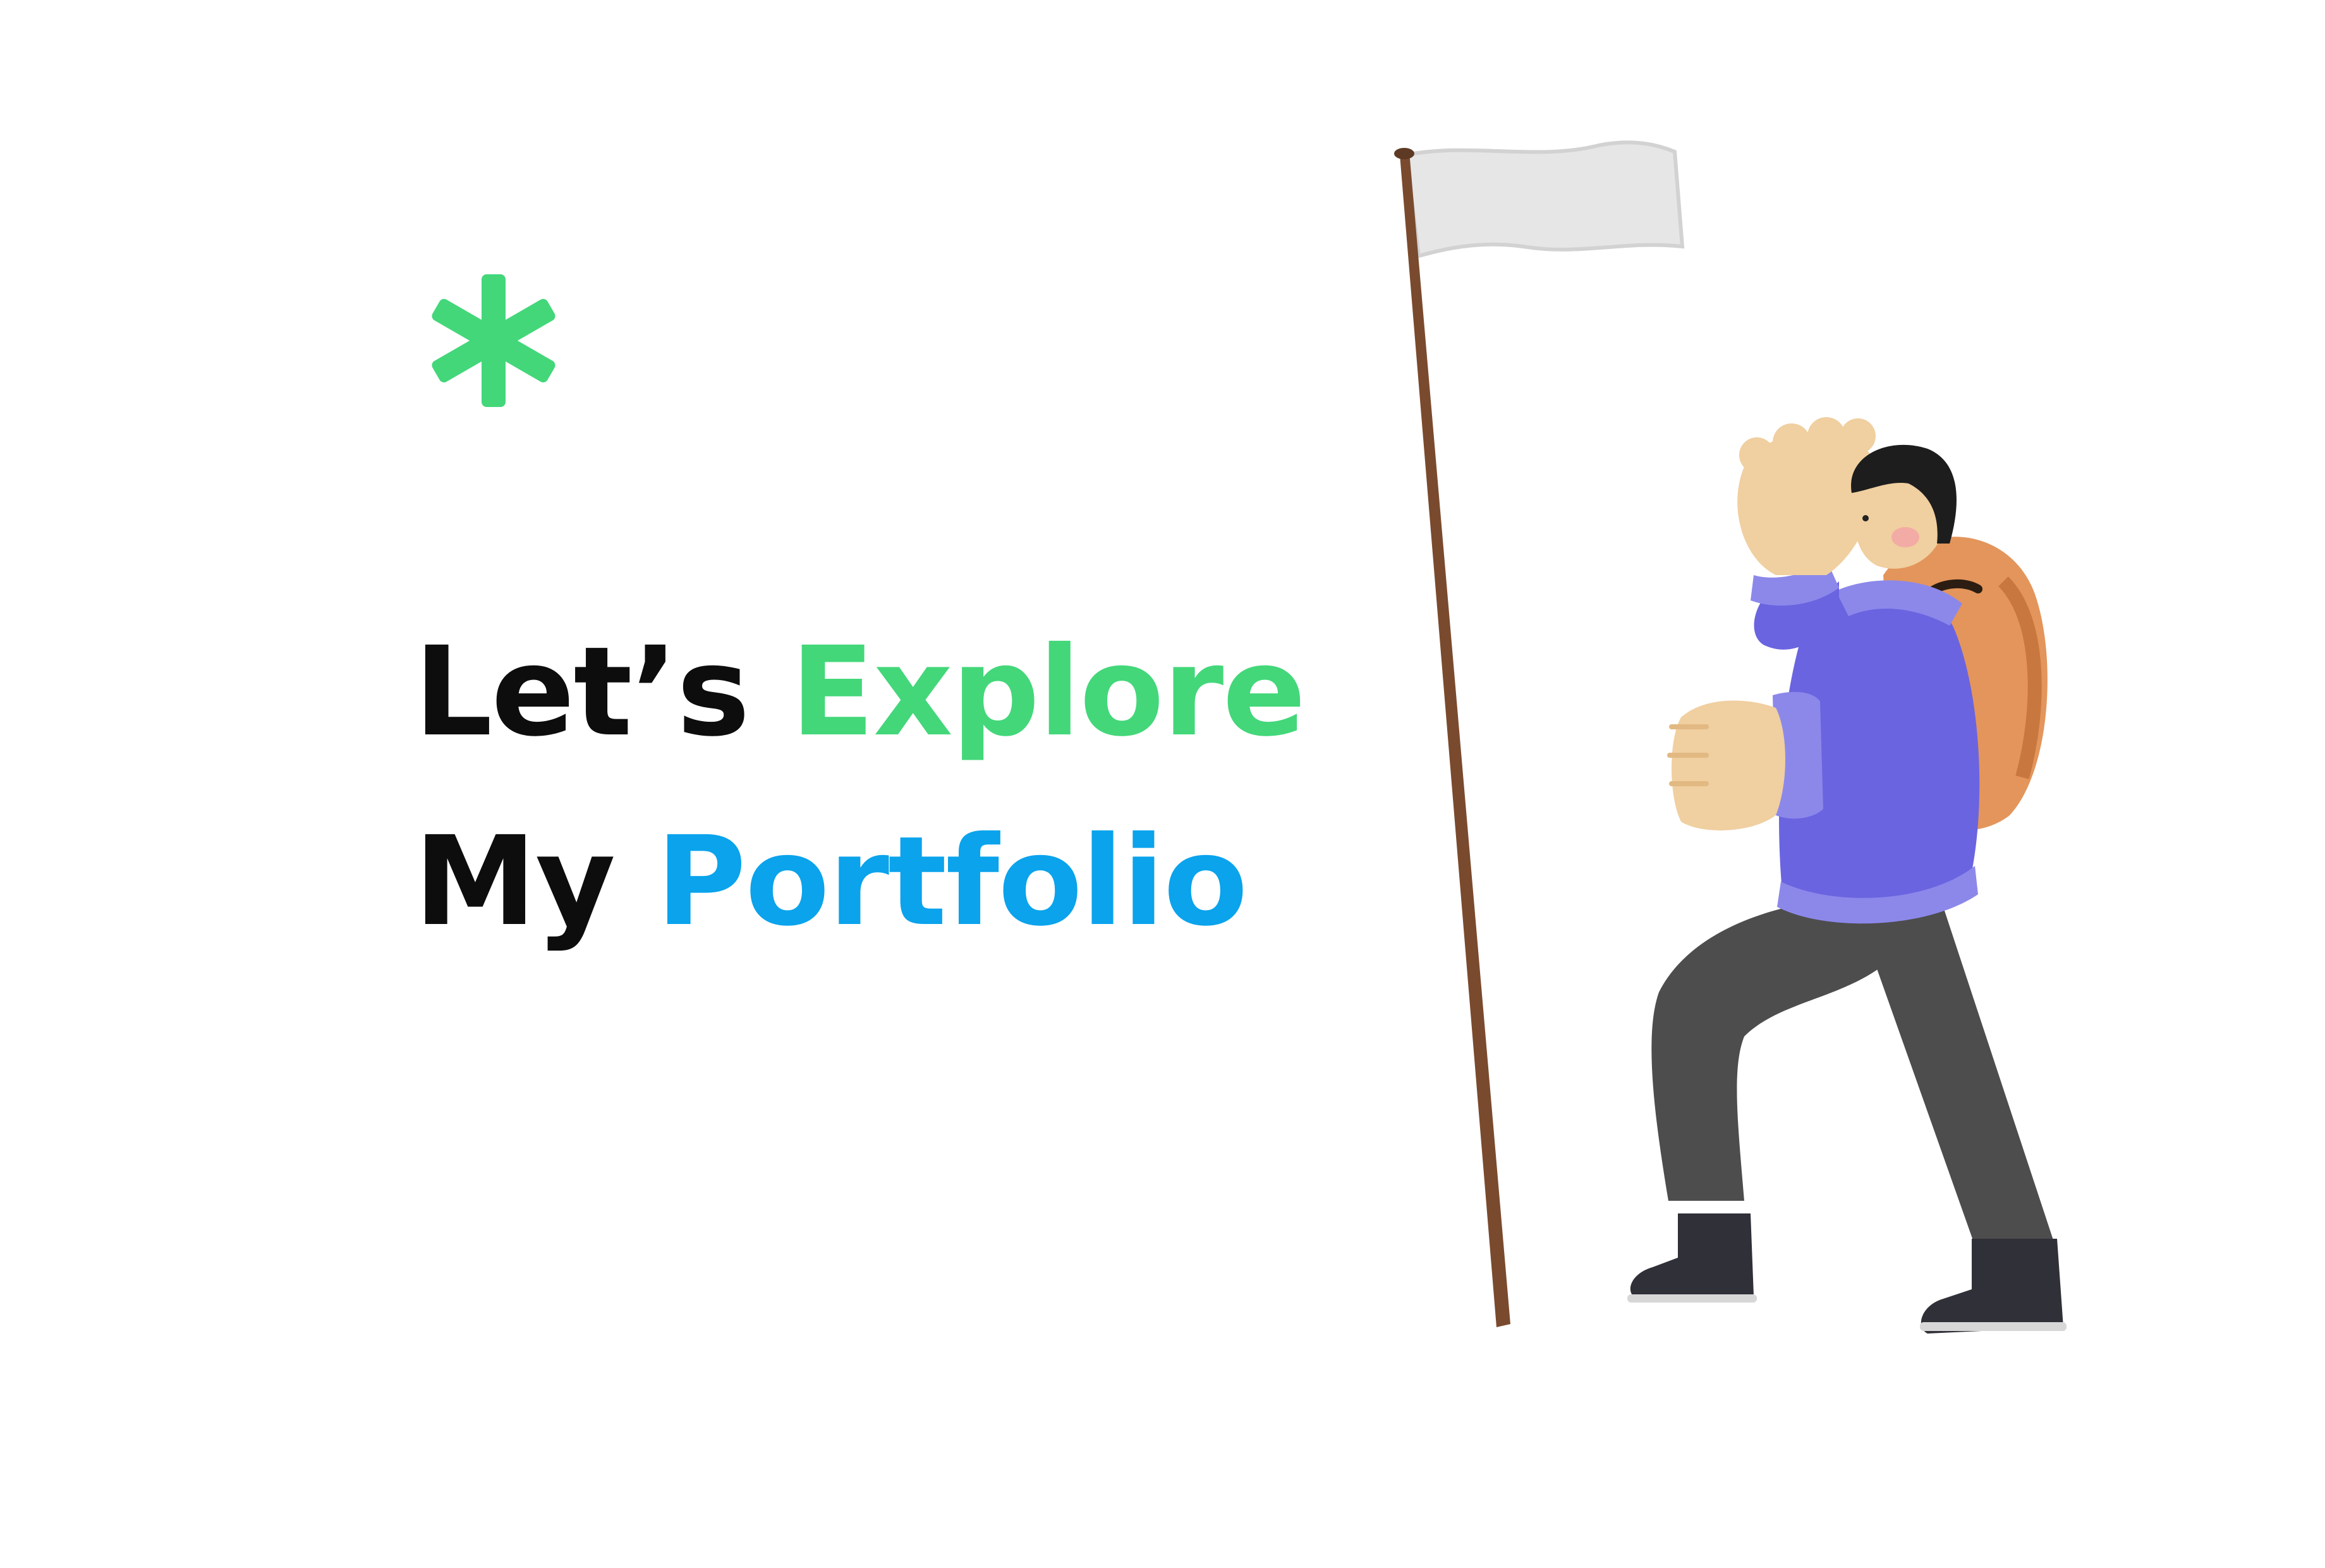  What do you see at coordinates (1544, 199) in the screenshot?
I see `flag` at bounding box center [1544, 199].